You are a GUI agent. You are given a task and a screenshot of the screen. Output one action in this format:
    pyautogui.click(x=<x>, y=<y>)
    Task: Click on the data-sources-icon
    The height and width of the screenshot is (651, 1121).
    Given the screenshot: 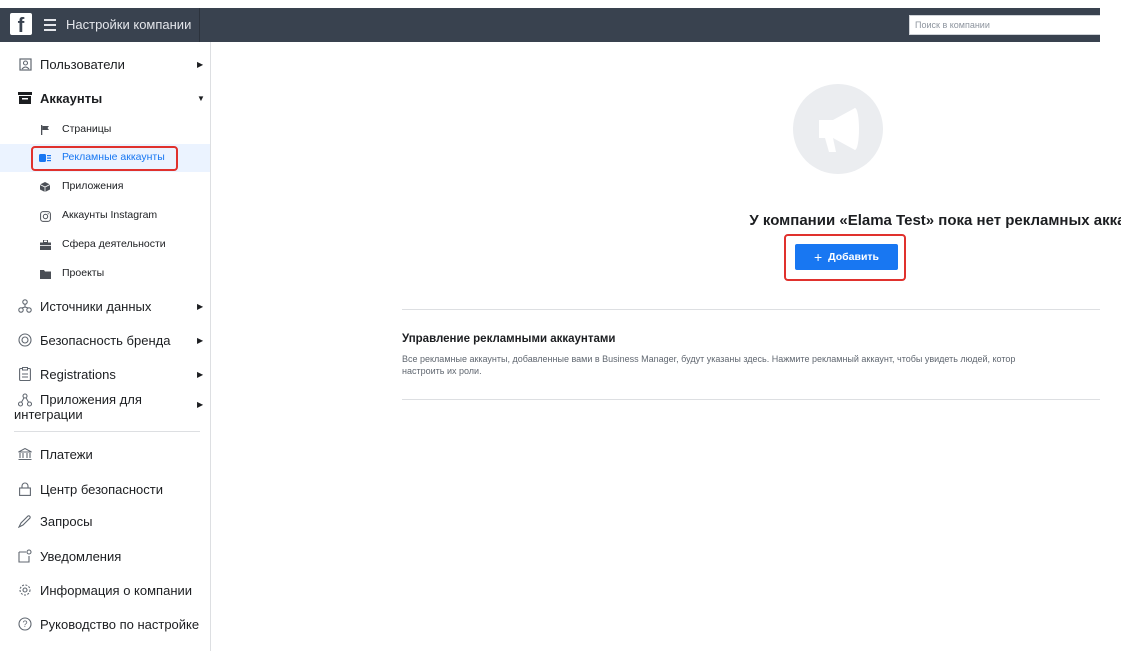 What is the action you would take?
    pyautogui.click(x=25, y=306)
    